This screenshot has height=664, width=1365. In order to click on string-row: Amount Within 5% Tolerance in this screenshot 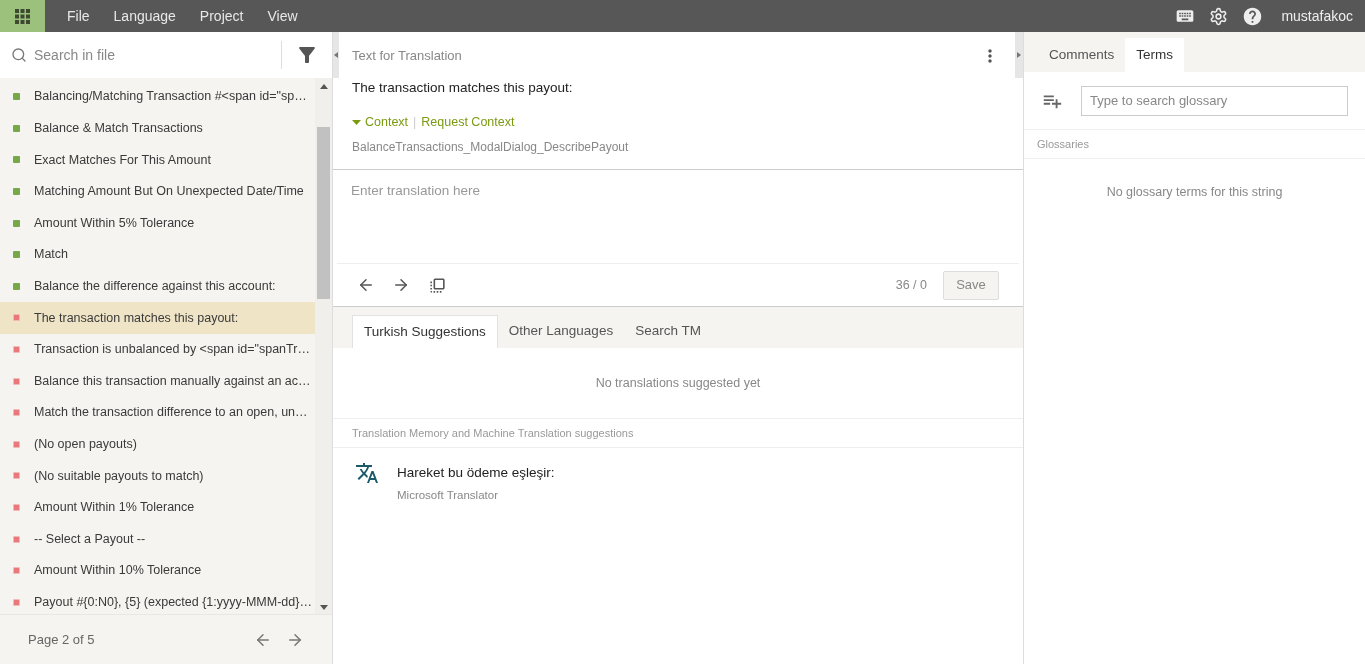, I will do `click(157, 223)`.